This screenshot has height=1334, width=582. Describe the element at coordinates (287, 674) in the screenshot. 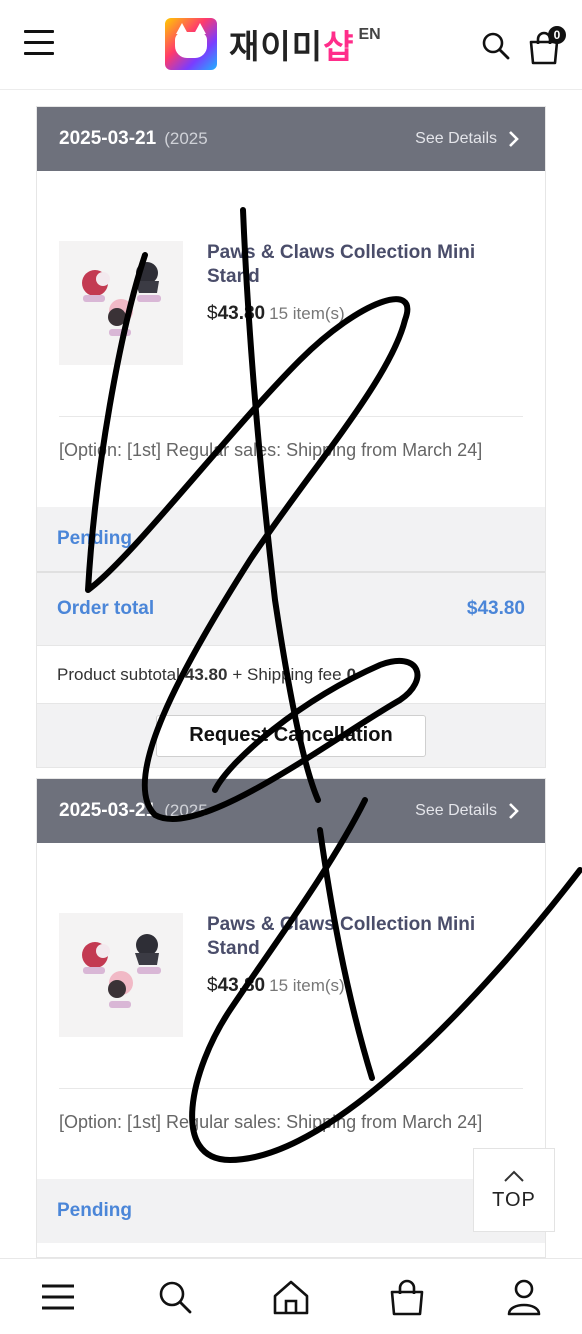

I see `shipping-label: + Shipping fee` at that location.